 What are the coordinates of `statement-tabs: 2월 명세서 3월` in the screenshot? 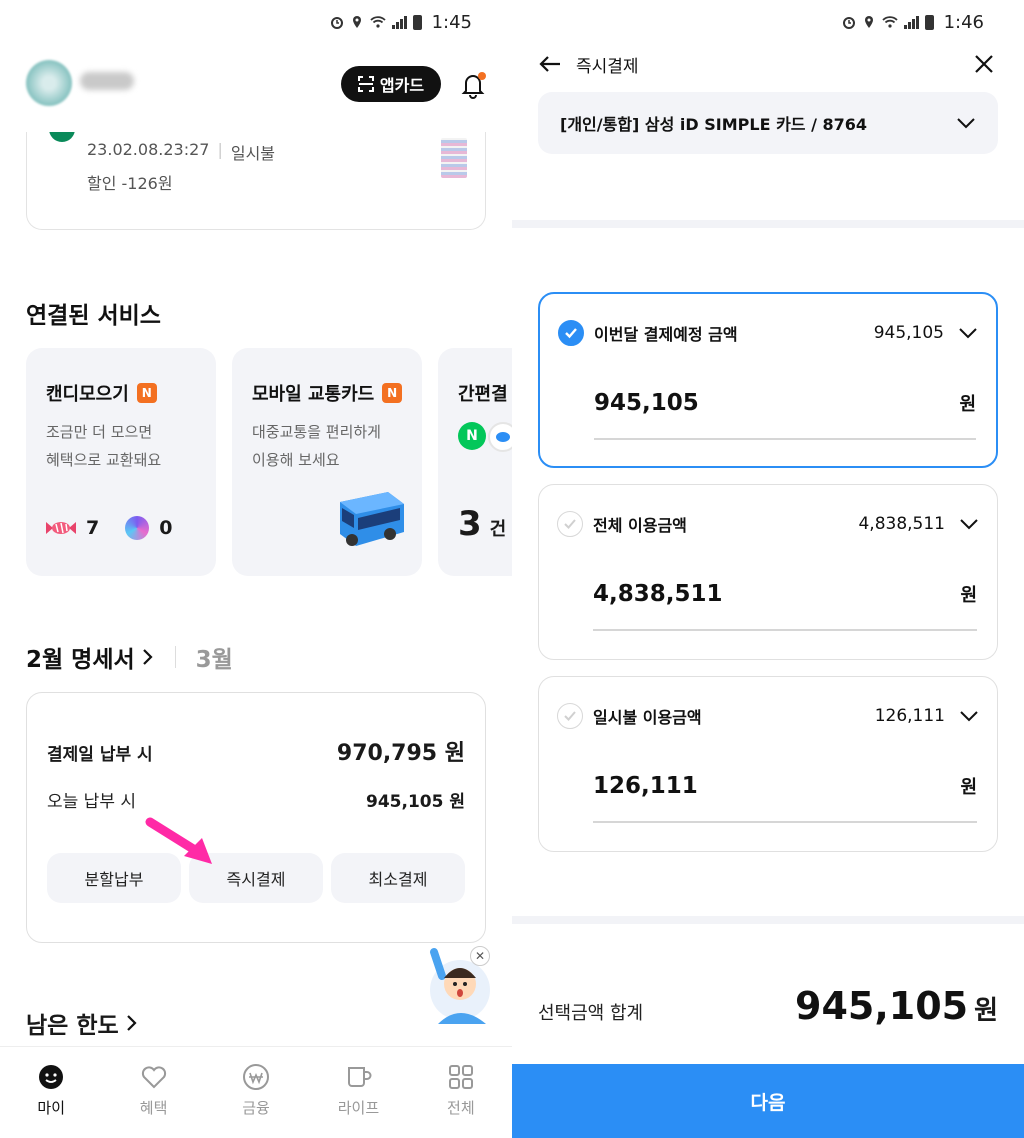 It's located at (129, 657).